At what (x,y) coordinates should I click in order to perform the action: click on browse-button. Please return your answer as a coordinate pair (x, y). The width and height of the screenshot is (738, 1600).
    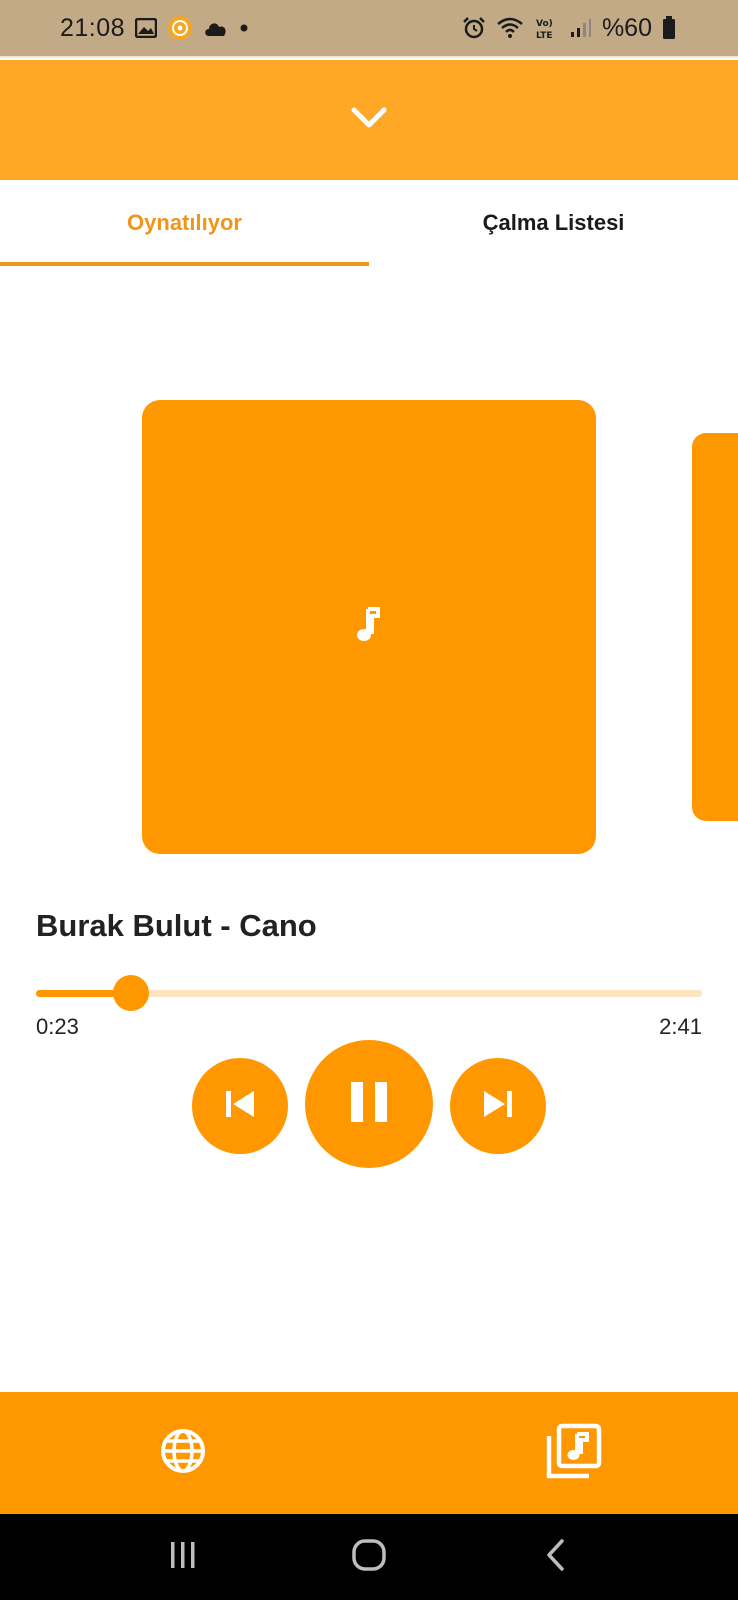
    Looking at the image, I should click on (183, 1453).